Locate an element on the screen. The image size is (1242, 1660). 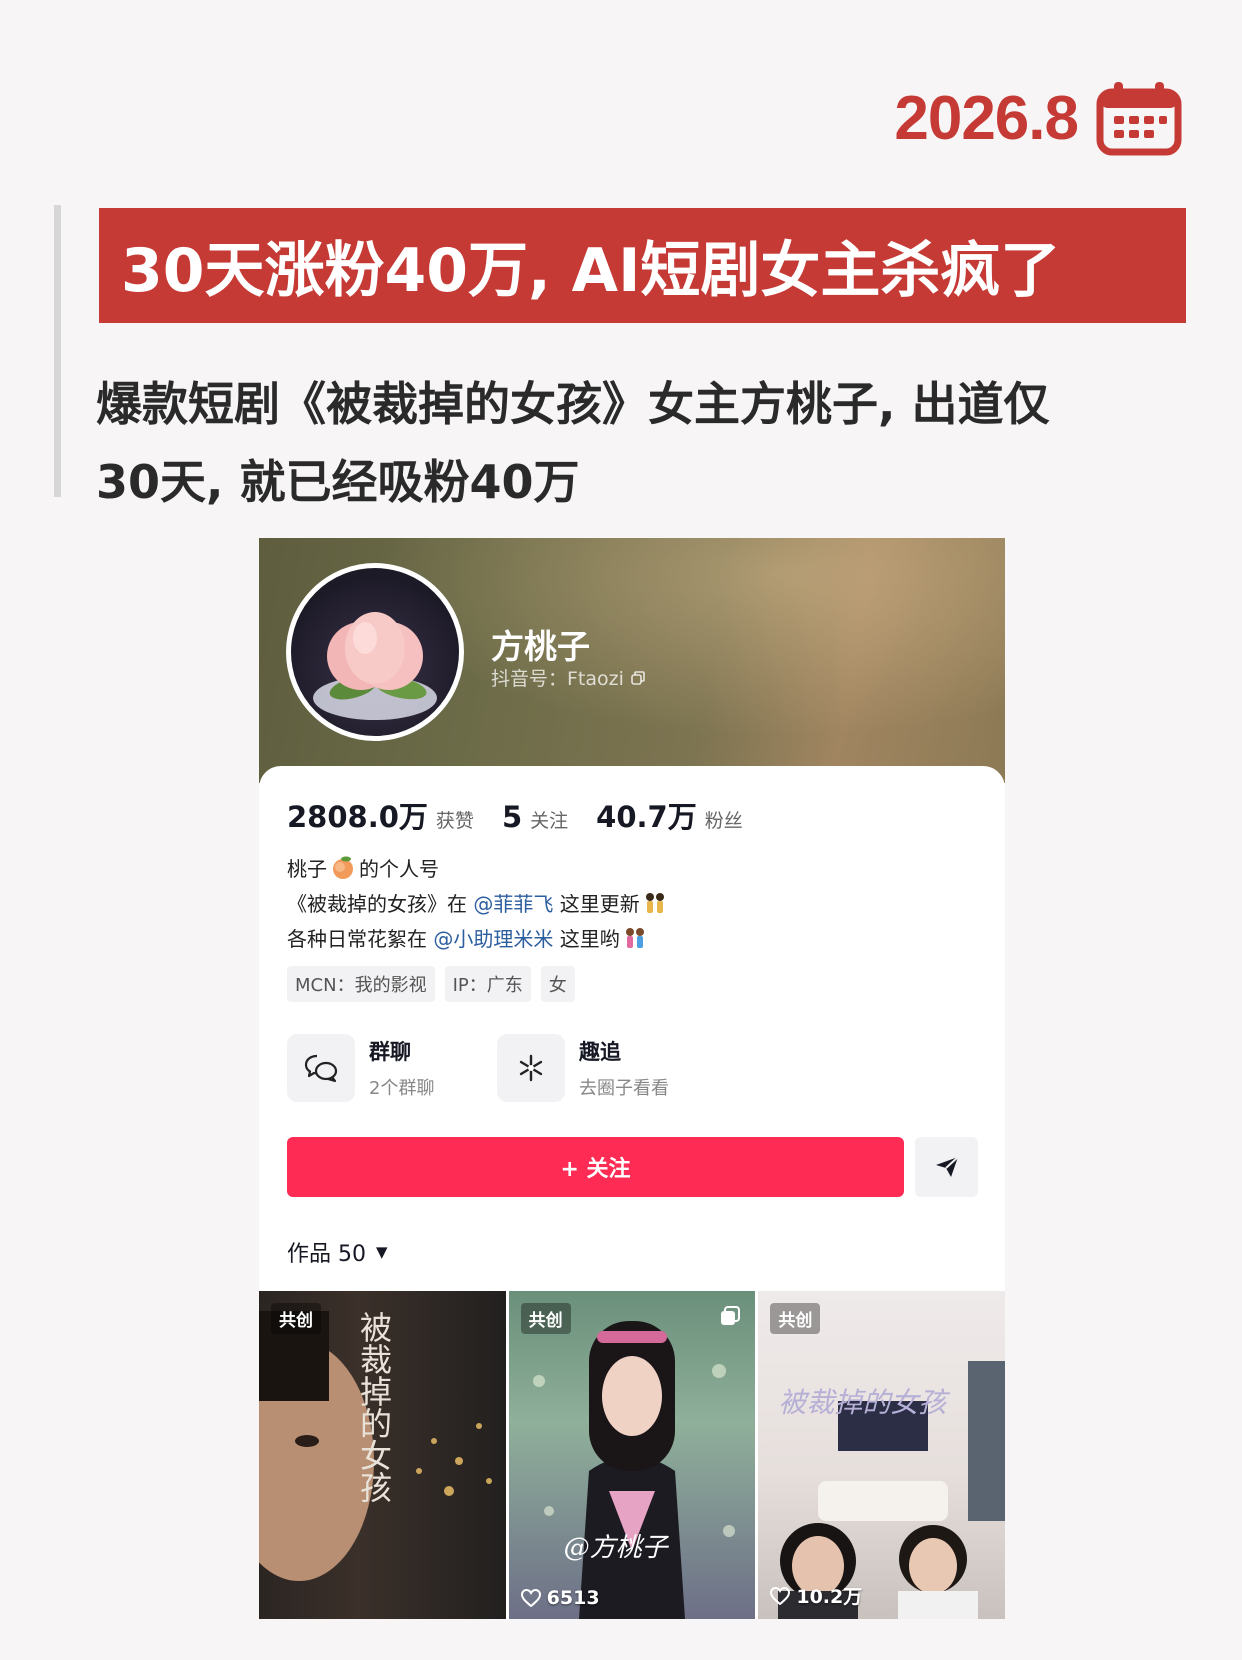
subtitle: 爆款短剧《被裁掉的女孩》女主方桃子, 出道仅 30天, 就已经吸粉40万 is located at coordinates (651, 443).